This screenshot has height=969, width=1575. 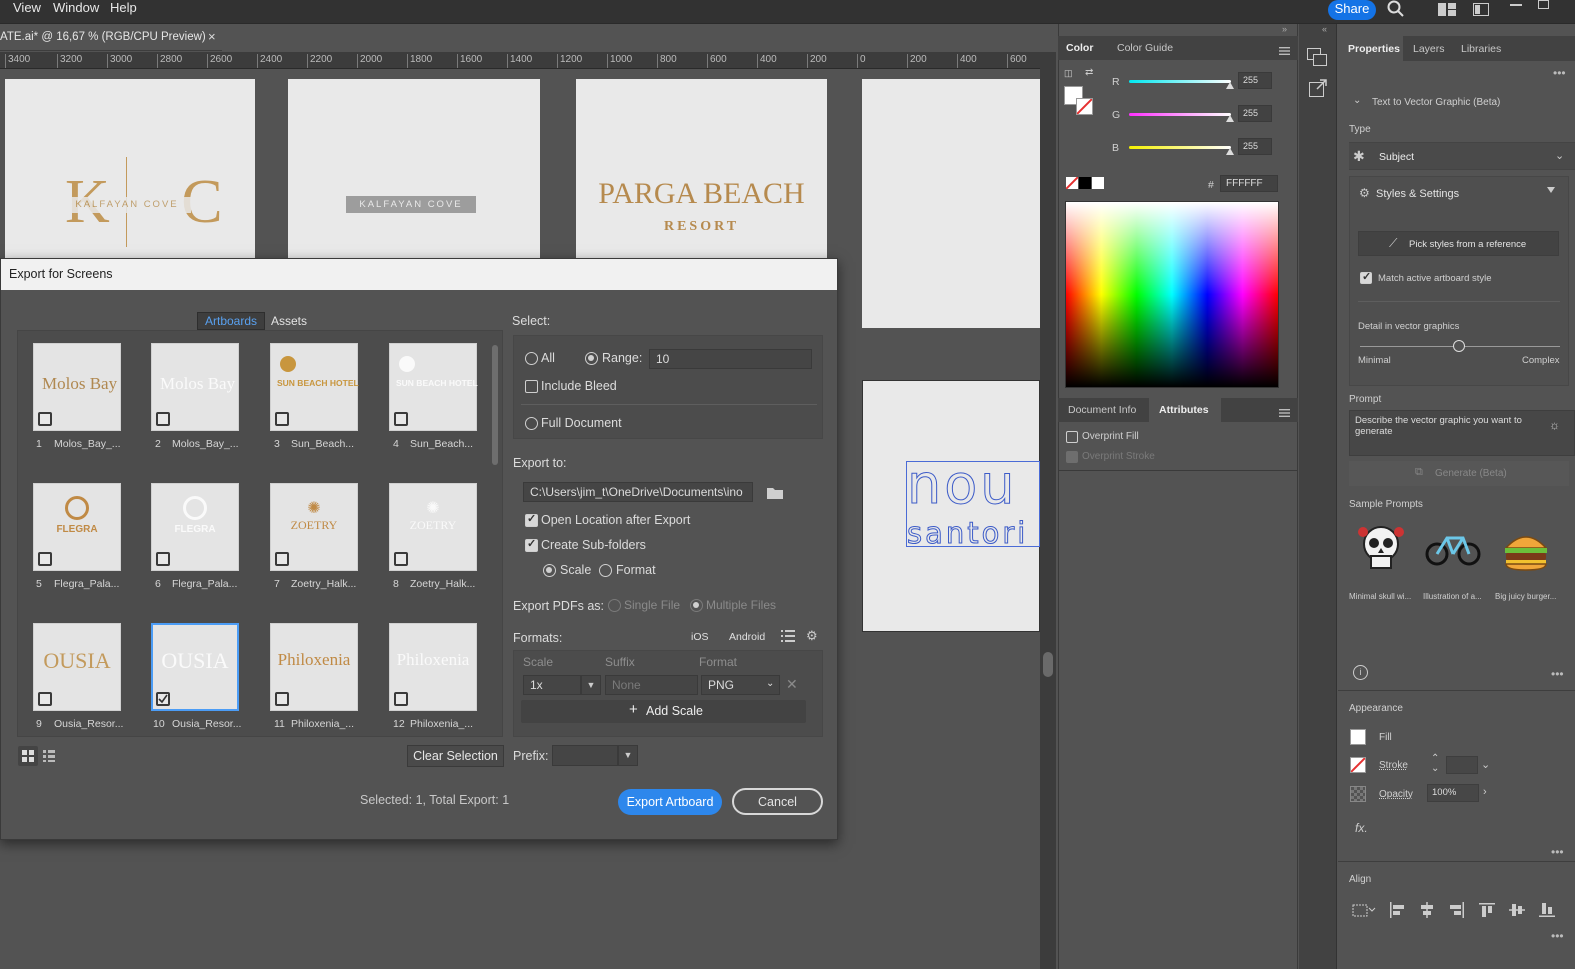 I want to click on tab-libraries: Libraries, so click(x=1481, y=49).